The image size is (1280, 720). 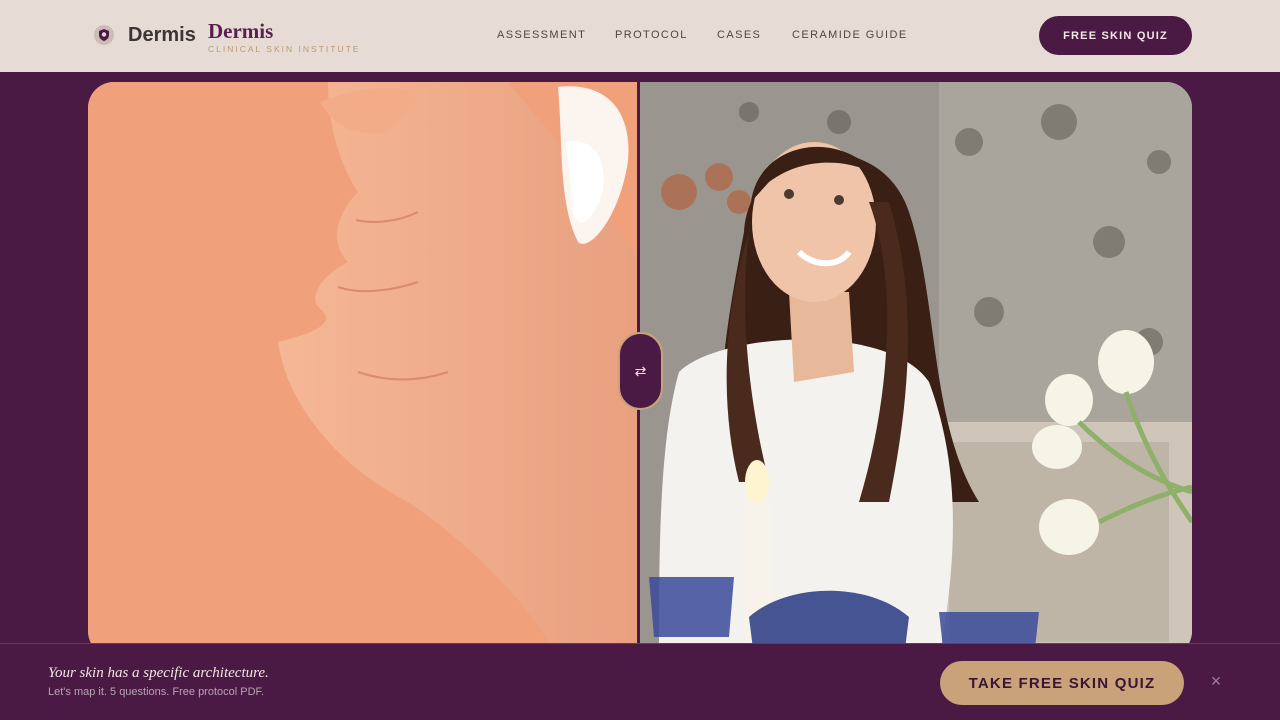 What do you see at coordinates (1115, 35) in the screenshot?
I see `free-skin-quiz-button: FREE SKIN QUIZ` at bounding box center [1115, 35].